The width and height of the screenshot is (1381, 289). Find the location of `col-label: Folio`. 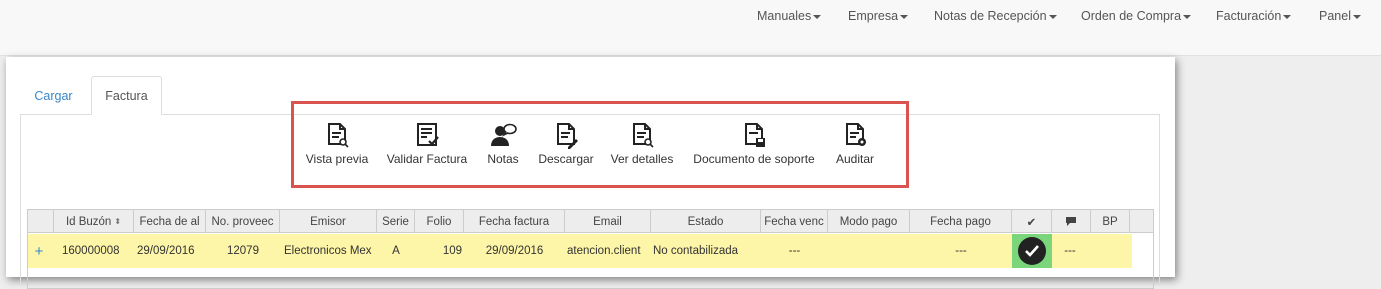

col-label: Folio is located at coordinates (439, 221).